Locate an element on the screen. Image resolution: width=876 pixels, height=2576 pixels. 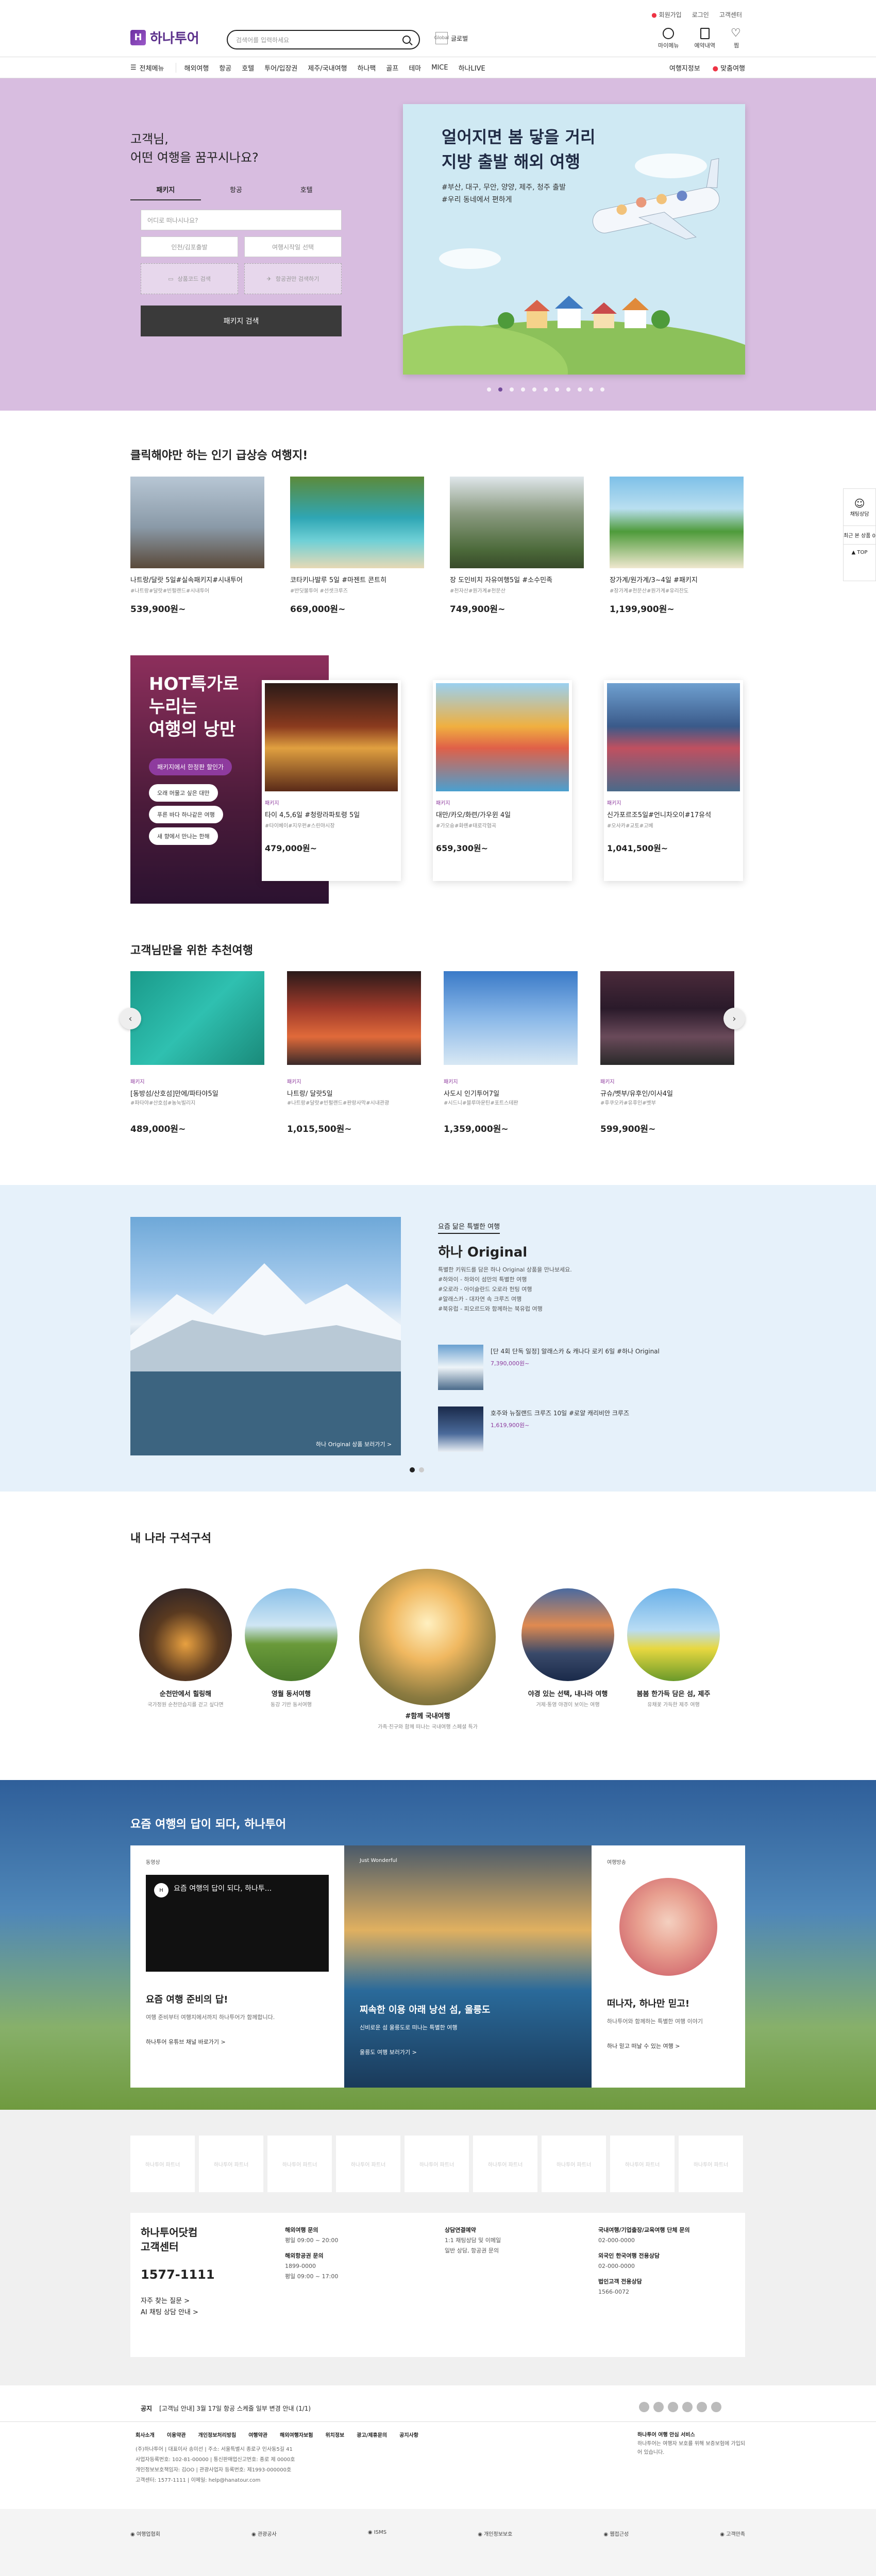
my-menu-link: 마이메뉴 is located at coordinates (668, 38).